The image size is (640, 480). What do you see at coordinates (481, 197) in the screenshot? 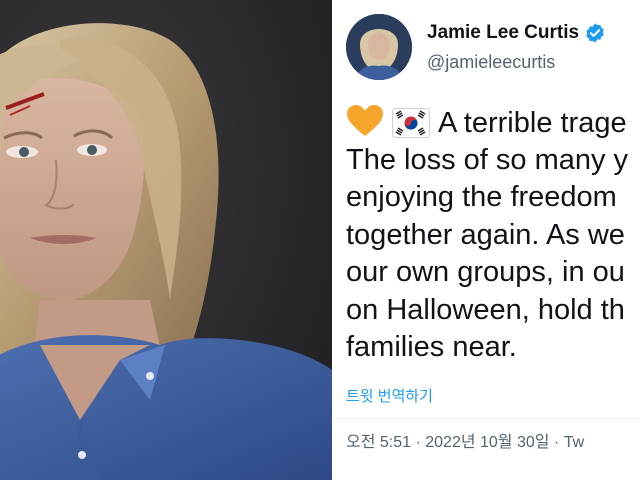
I see `tweet-line-3: enjoying the freedom` at bounding box center [481, 197].